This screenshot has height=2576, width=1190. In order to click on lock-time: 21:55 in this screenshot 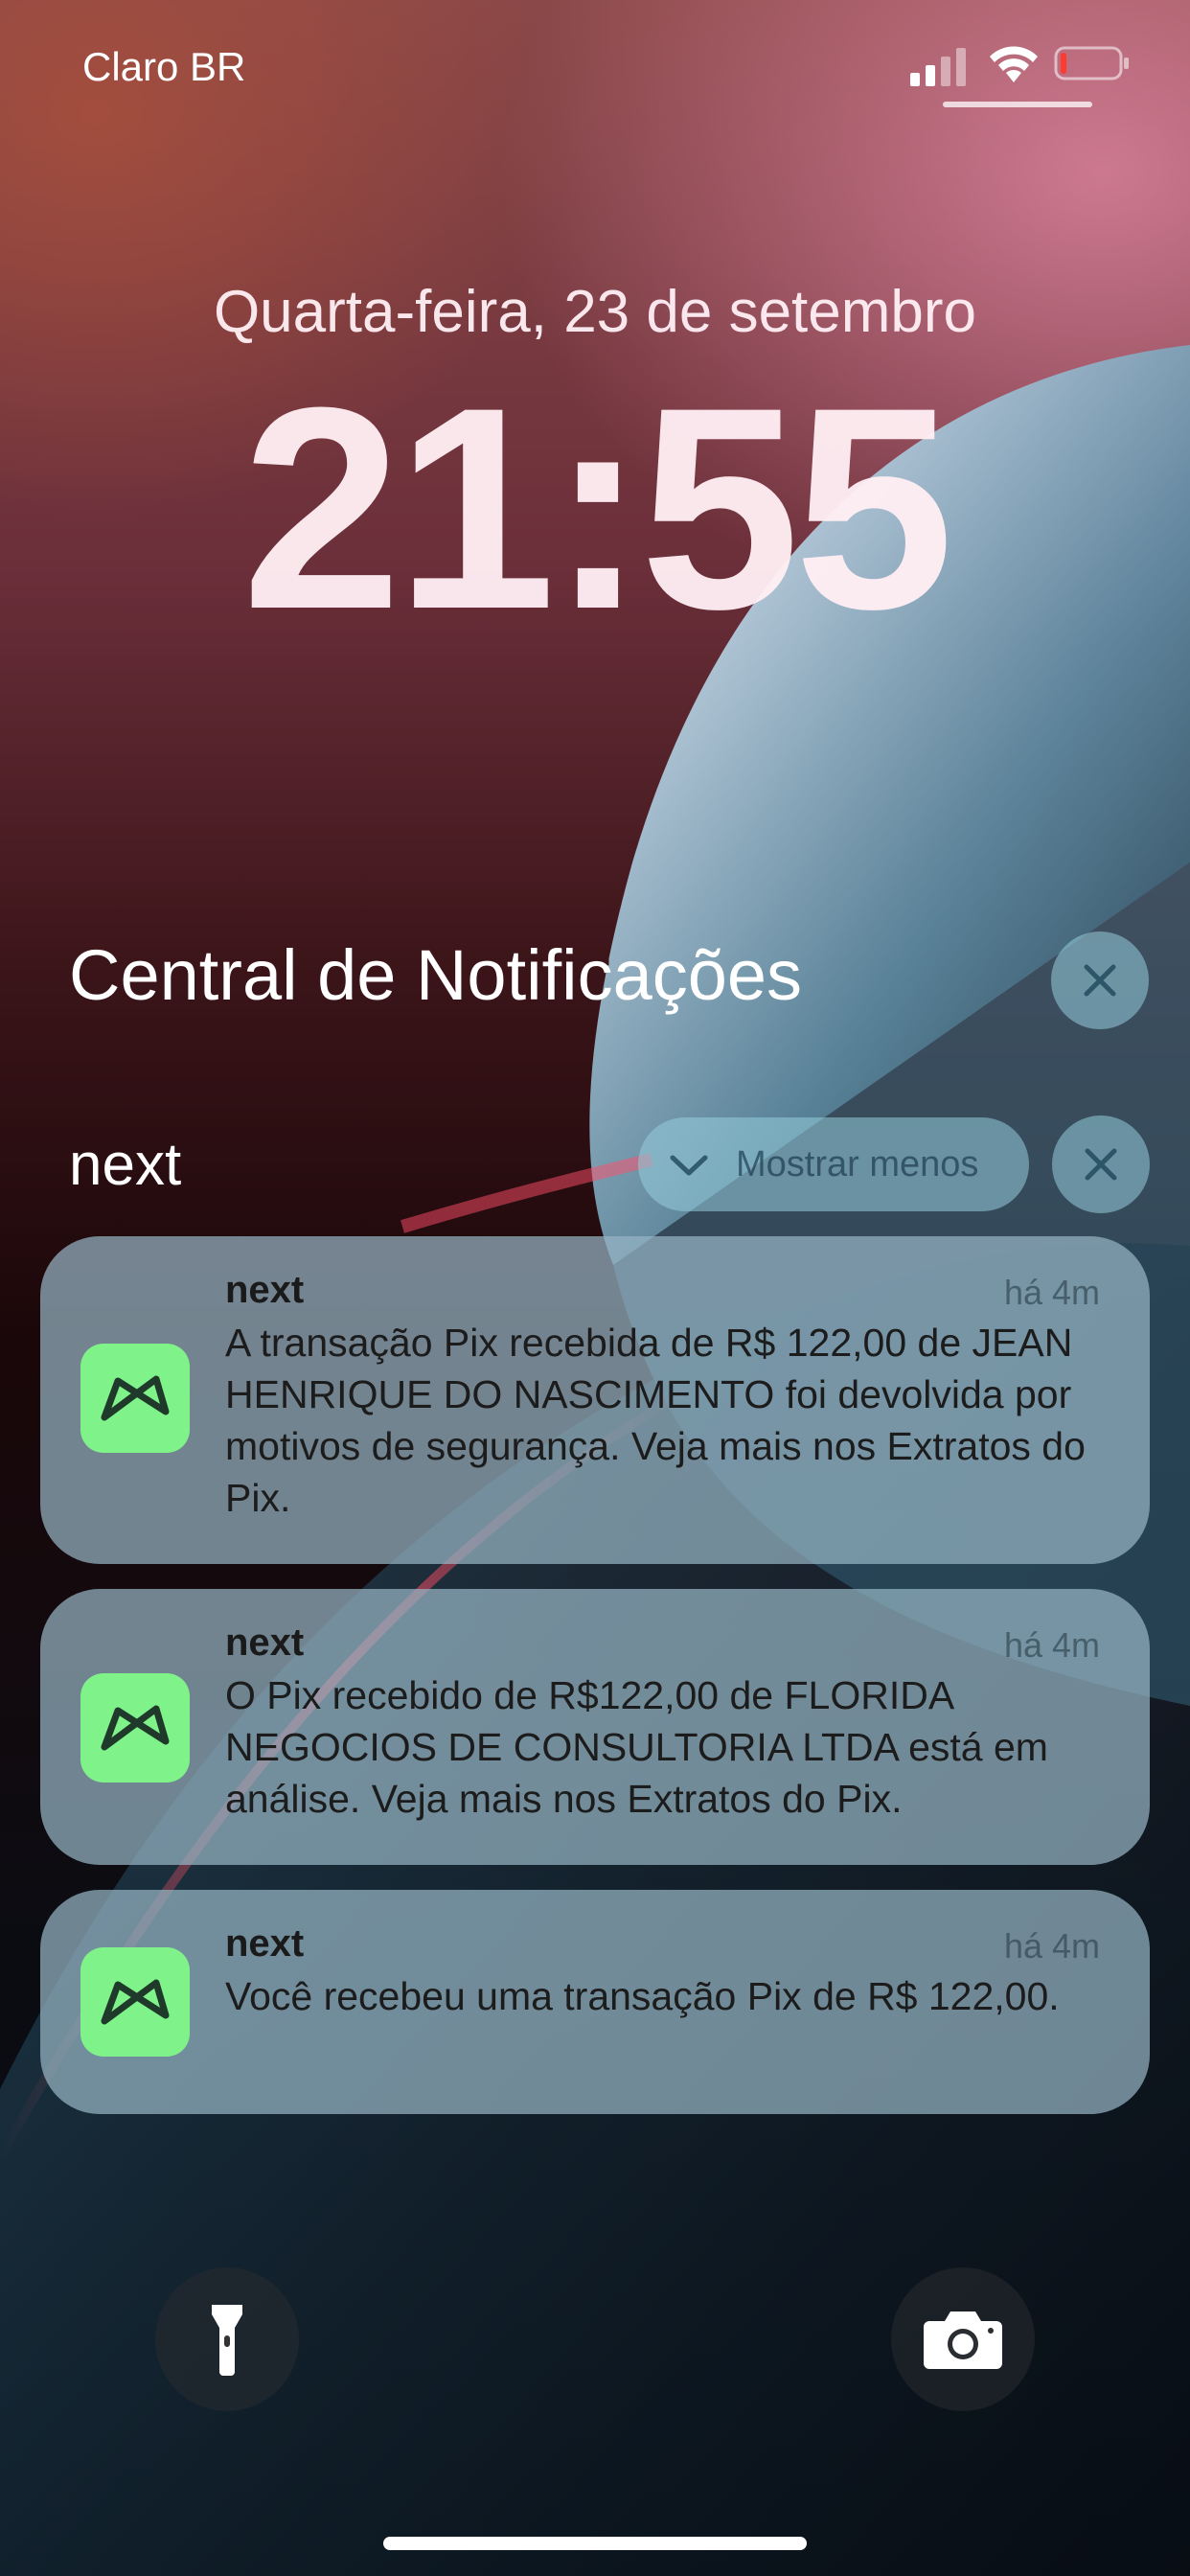, I will do `click(597, 508)`.